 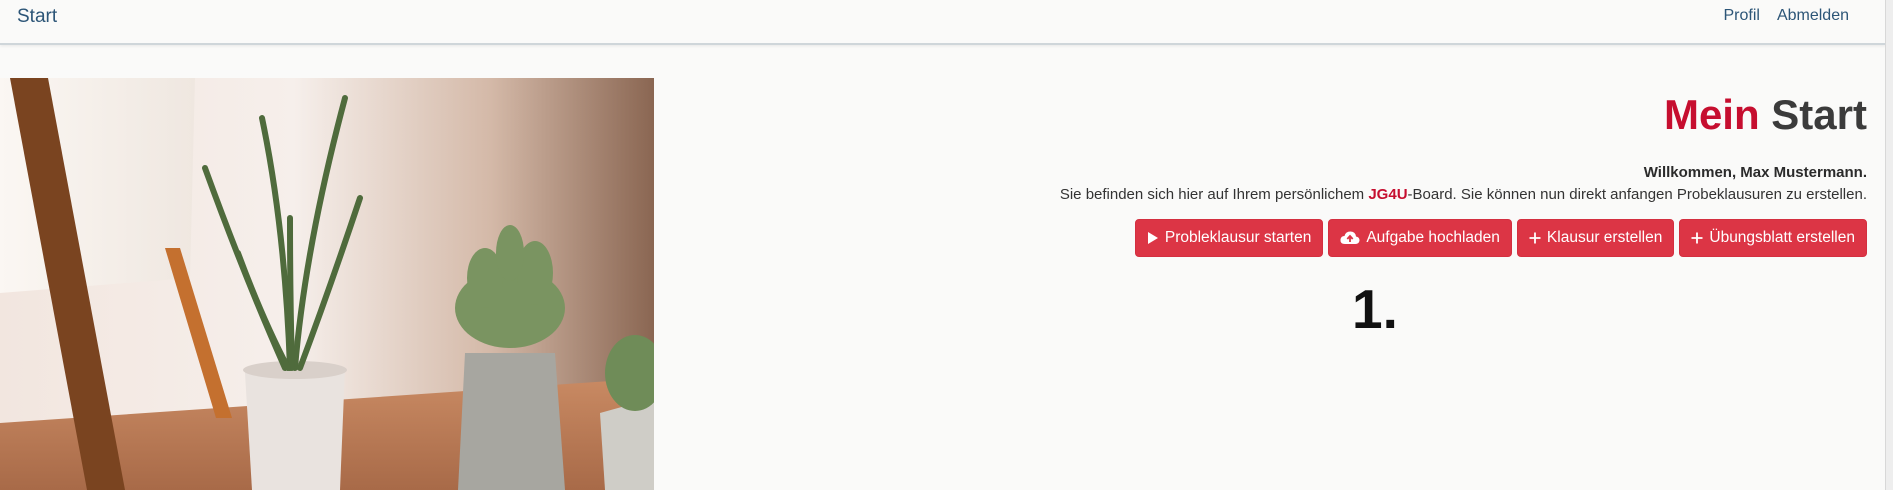 I want to click on create-exam-button: Klausur erstellen, so click(x=1595, y=238).